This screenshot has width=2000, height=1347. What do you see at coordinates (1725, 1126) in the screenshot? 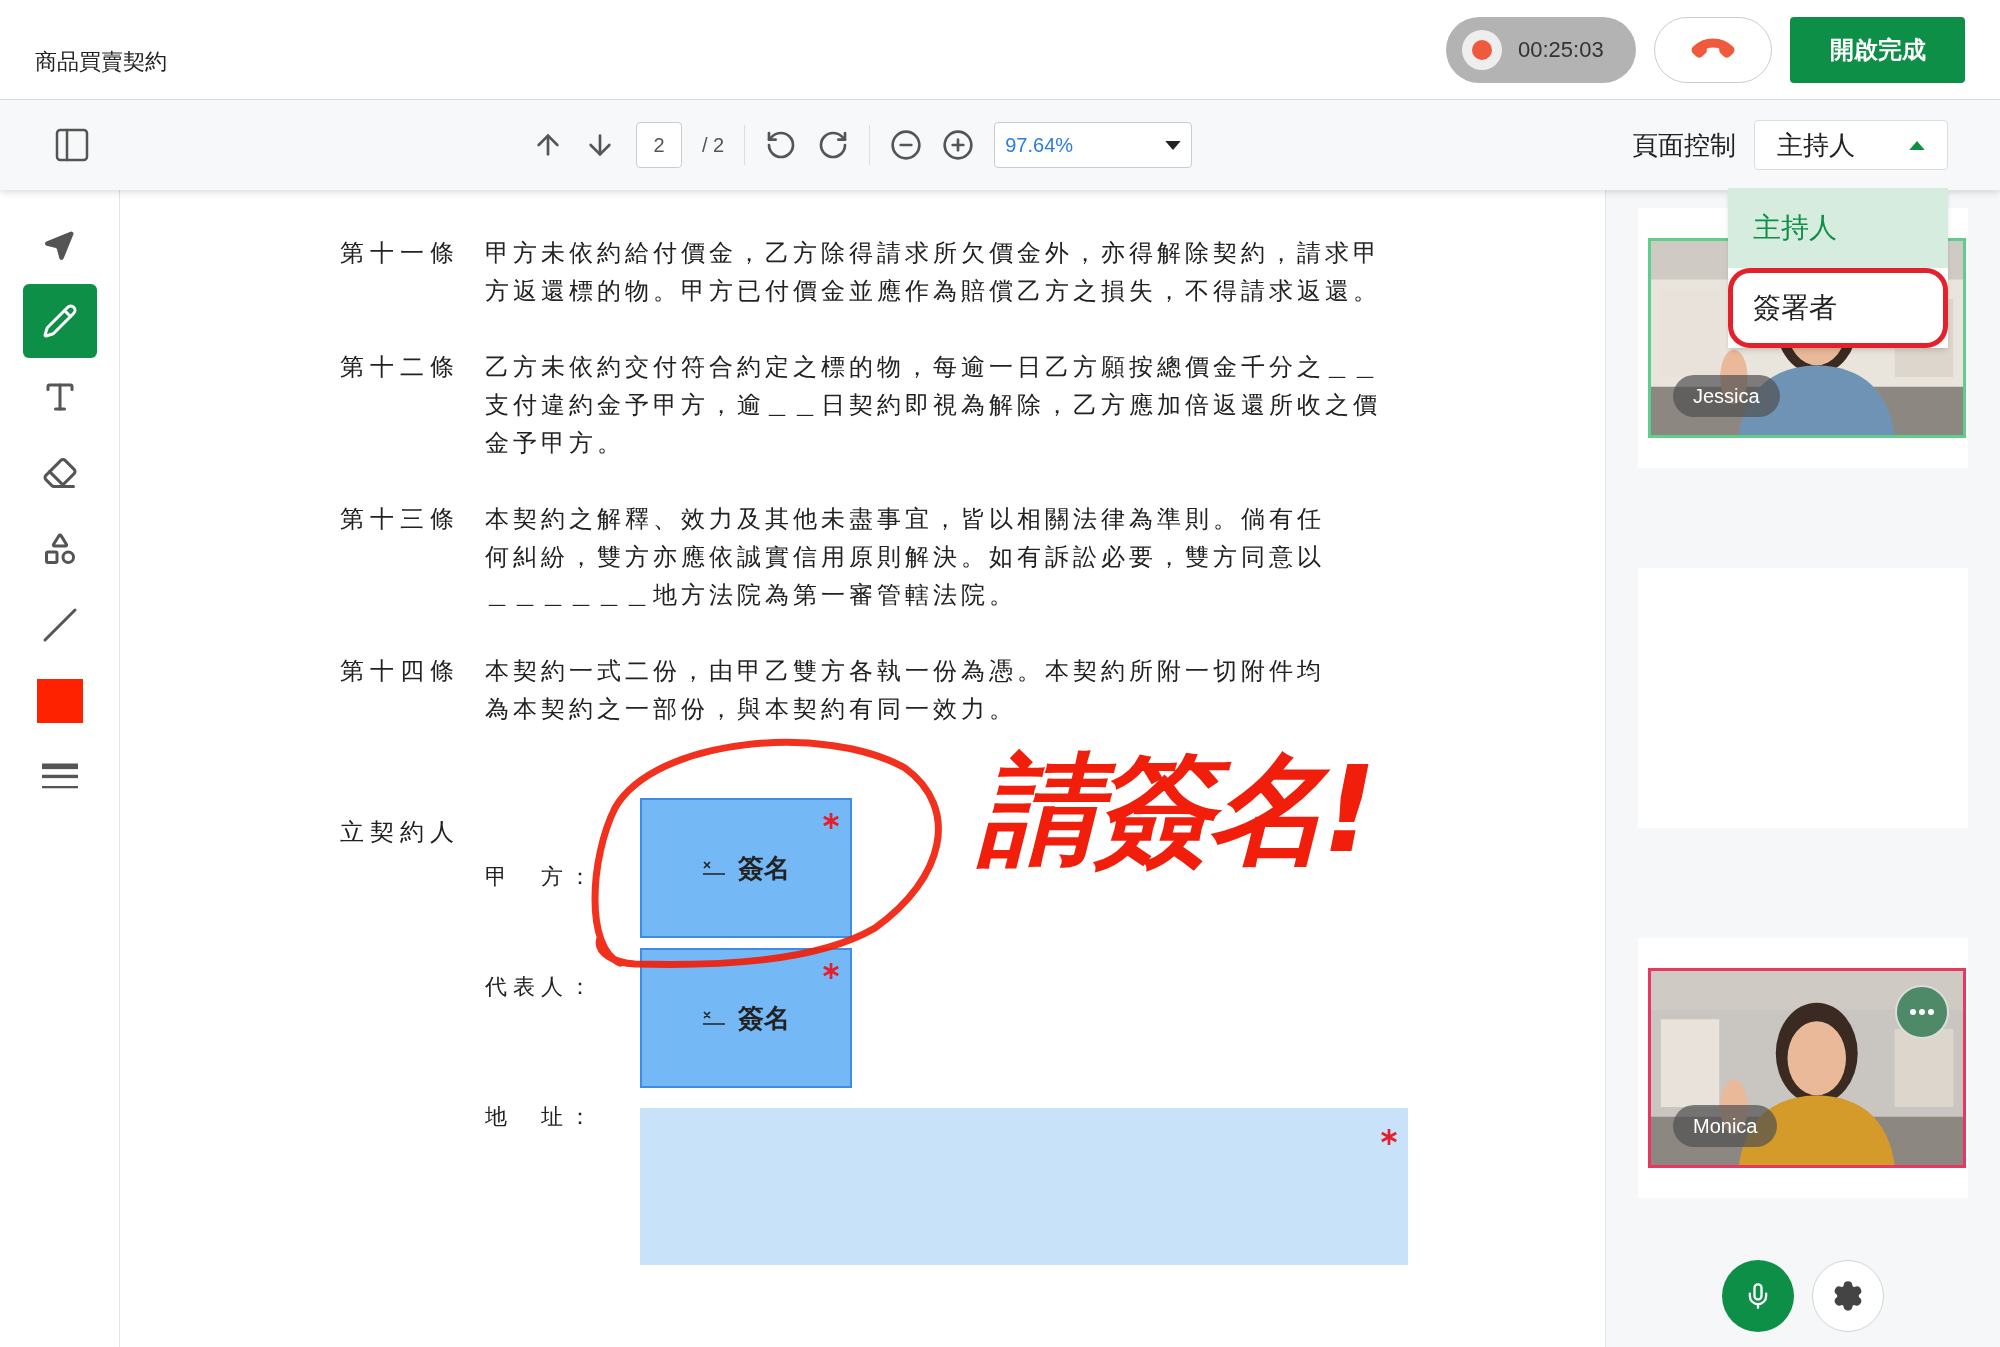
I see `participant-name: Monica` at bounding box center [1725, 1126].